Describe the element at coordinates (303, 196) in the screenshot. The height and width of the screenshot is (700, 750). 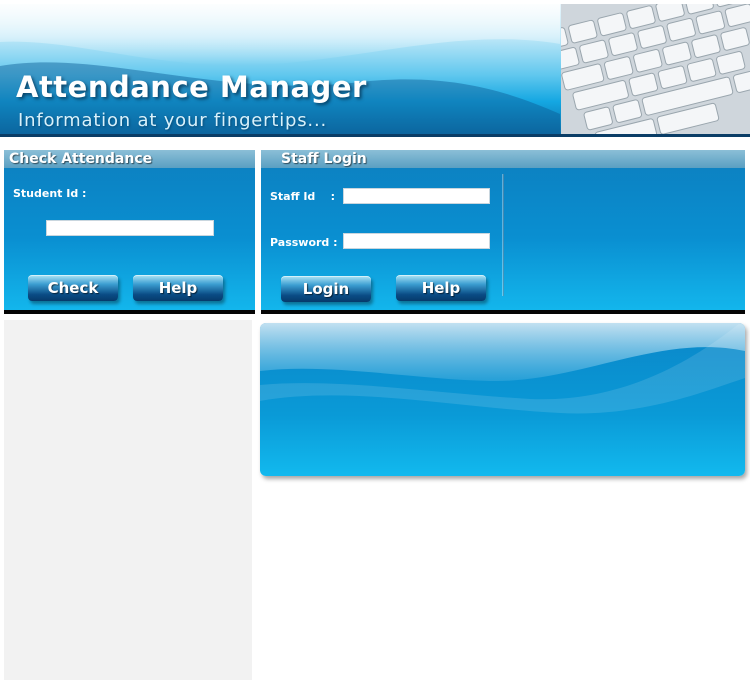
I see `staff-id-label: Staff Id :` at that location.